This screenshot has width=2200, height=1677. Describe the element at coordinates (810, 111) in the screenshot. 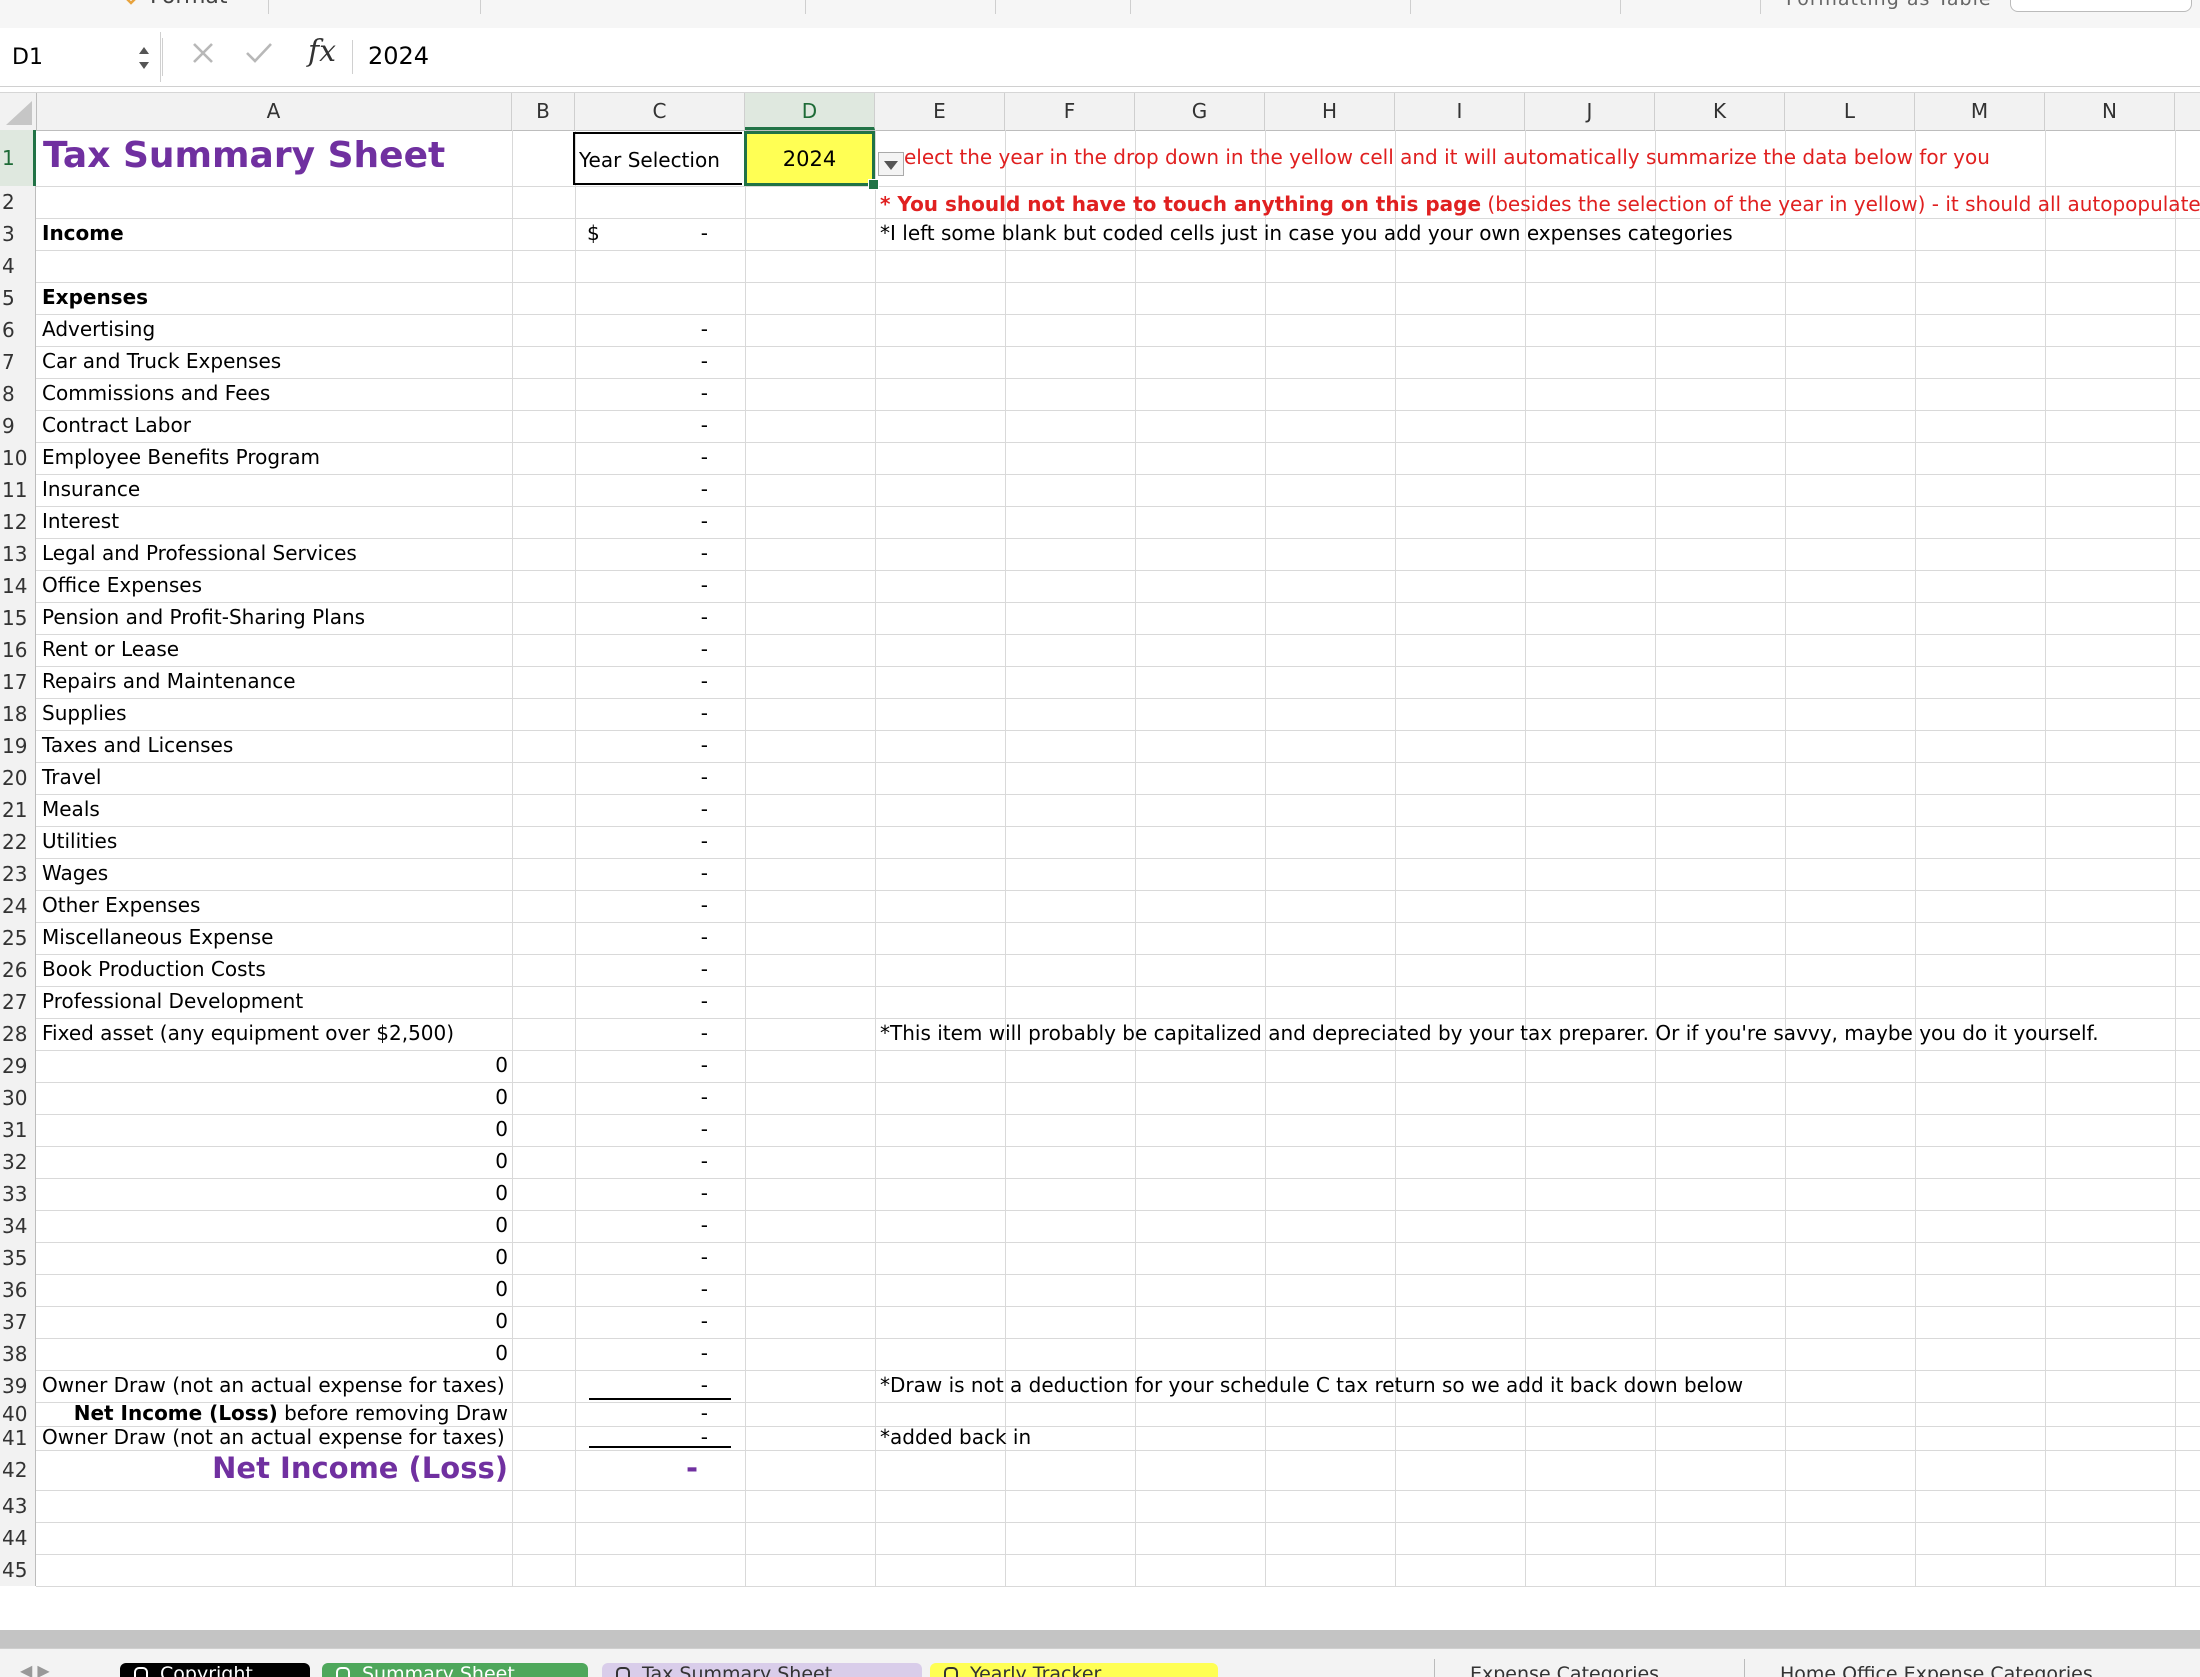

I see `column-header-d: D` at that location.